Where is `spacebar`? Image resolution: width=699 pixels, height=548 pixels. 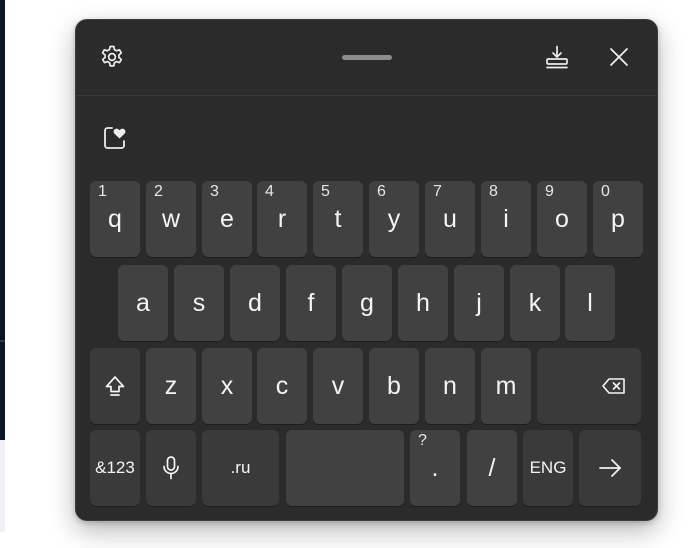
spacebar is located at coordinates (345, 468).